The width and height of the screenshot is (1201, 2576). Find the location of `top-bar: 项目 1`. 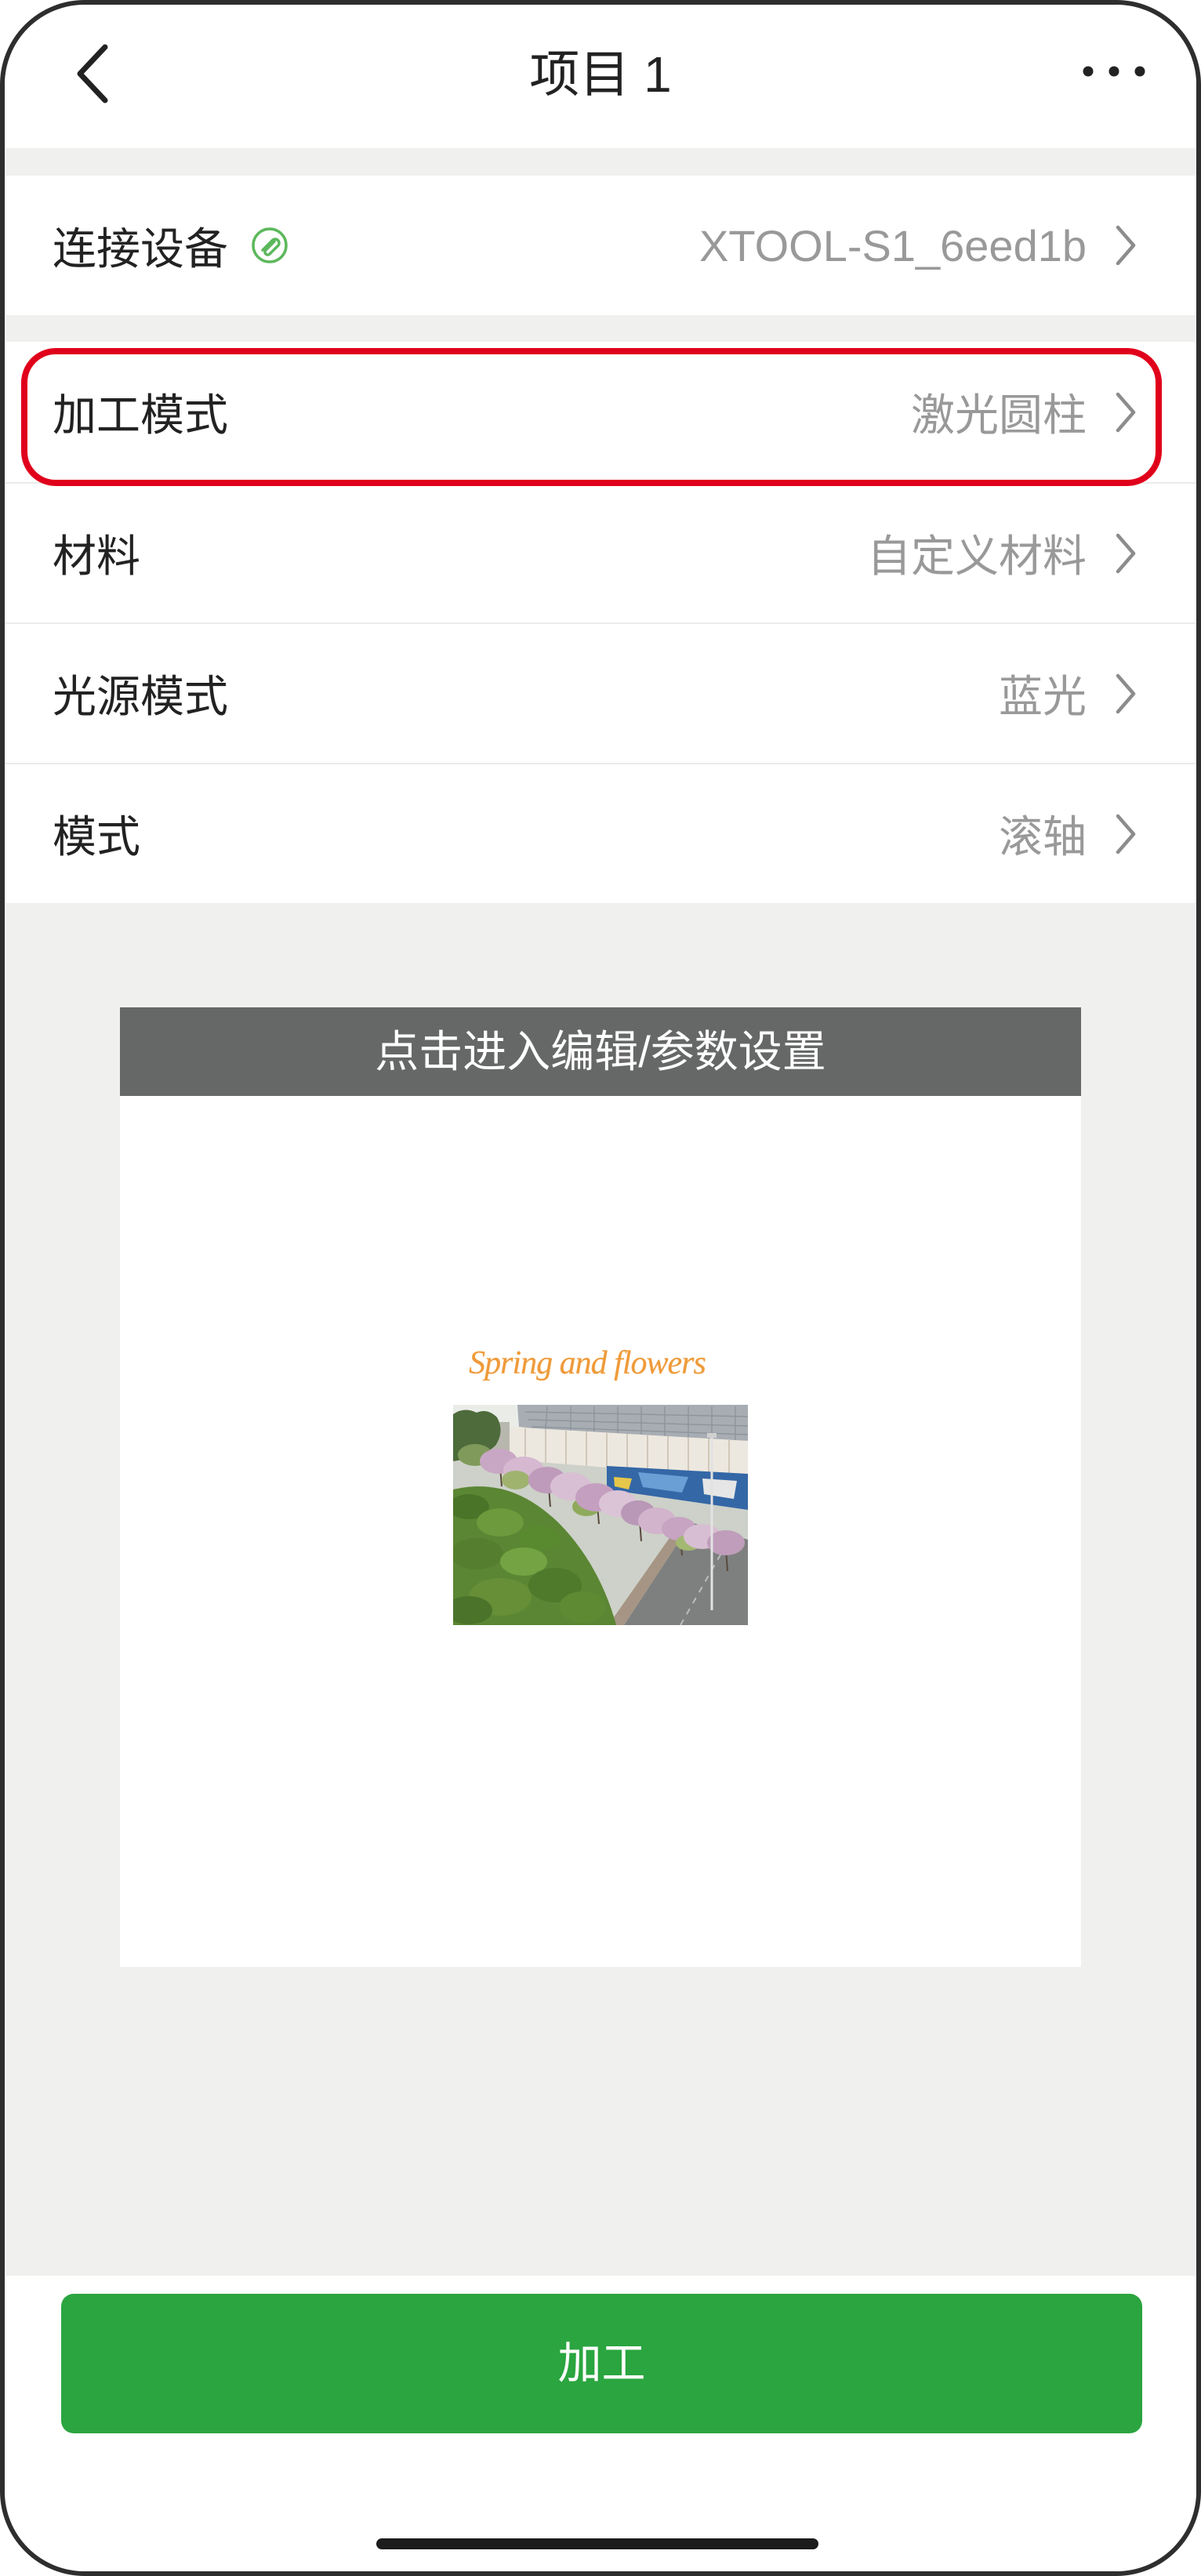

top-bar: 项目 1 is located at coordinates (600, 77).